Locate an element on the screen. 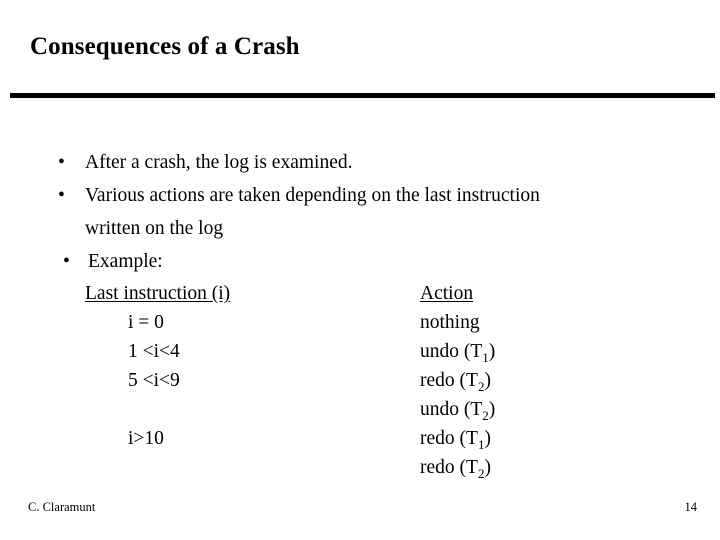  bullet-item-1: • After a crash, the log is examined. is located at coordinates (360, 162).